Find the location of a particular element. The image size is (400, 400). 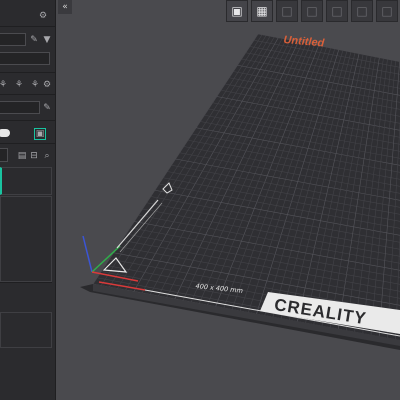

tool-3-icon: □ is located at coordinates (287, 11).